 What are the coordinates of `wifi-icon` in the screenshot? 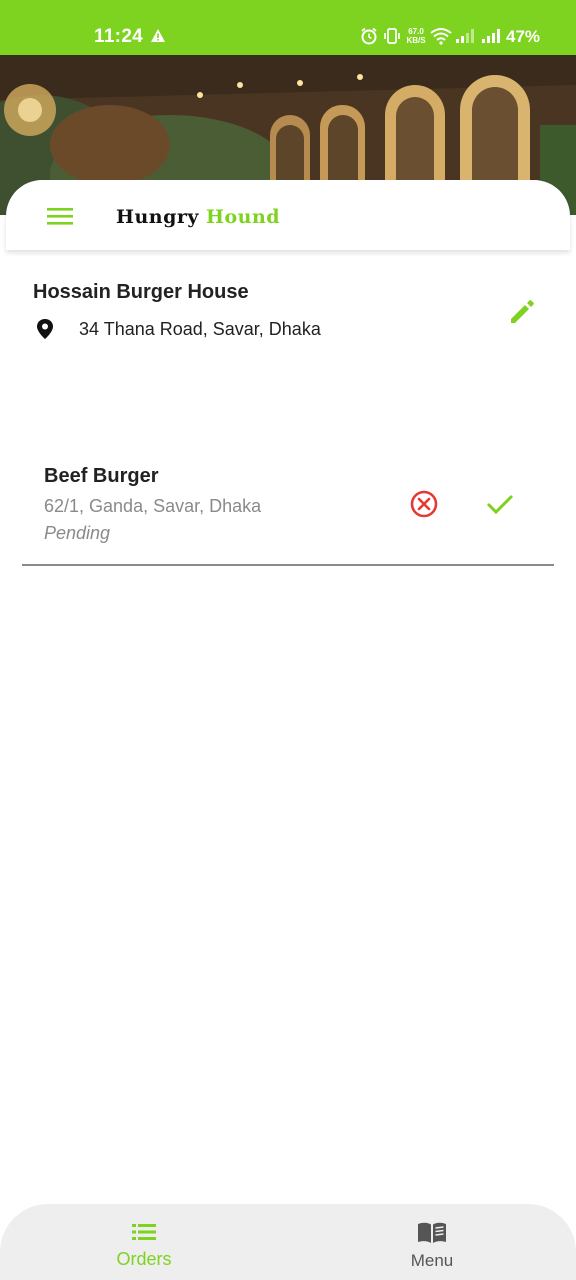 It's located at (441, 36).